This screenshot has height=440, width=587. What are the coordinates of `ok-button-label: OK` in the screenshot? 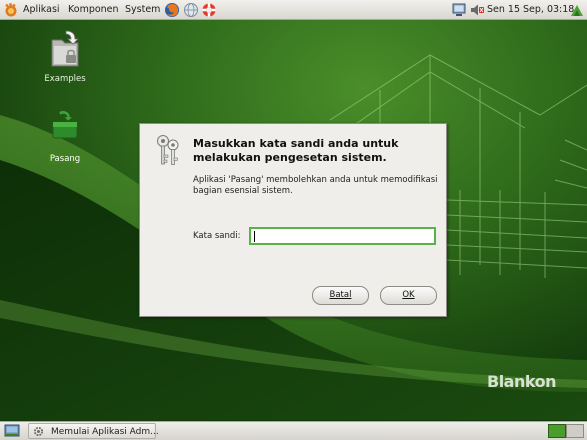 It's located at (408, 295).